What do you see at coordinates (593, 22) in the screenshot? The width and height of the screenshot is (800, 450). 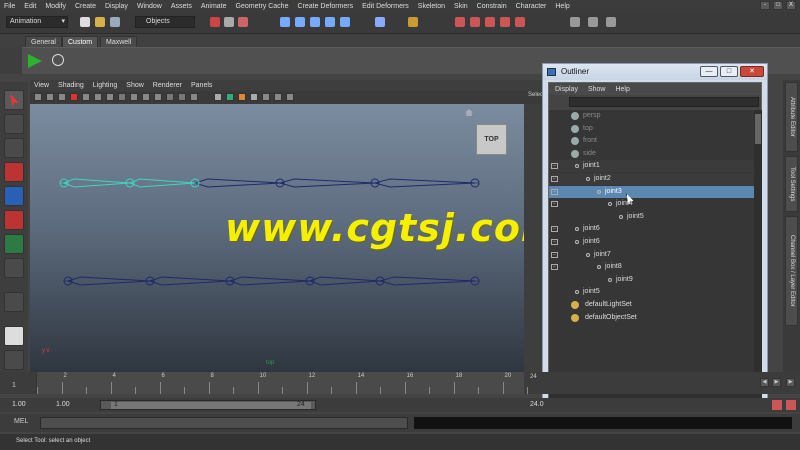 I see `layout-toggle-icon` at bounding box center [593, 22].